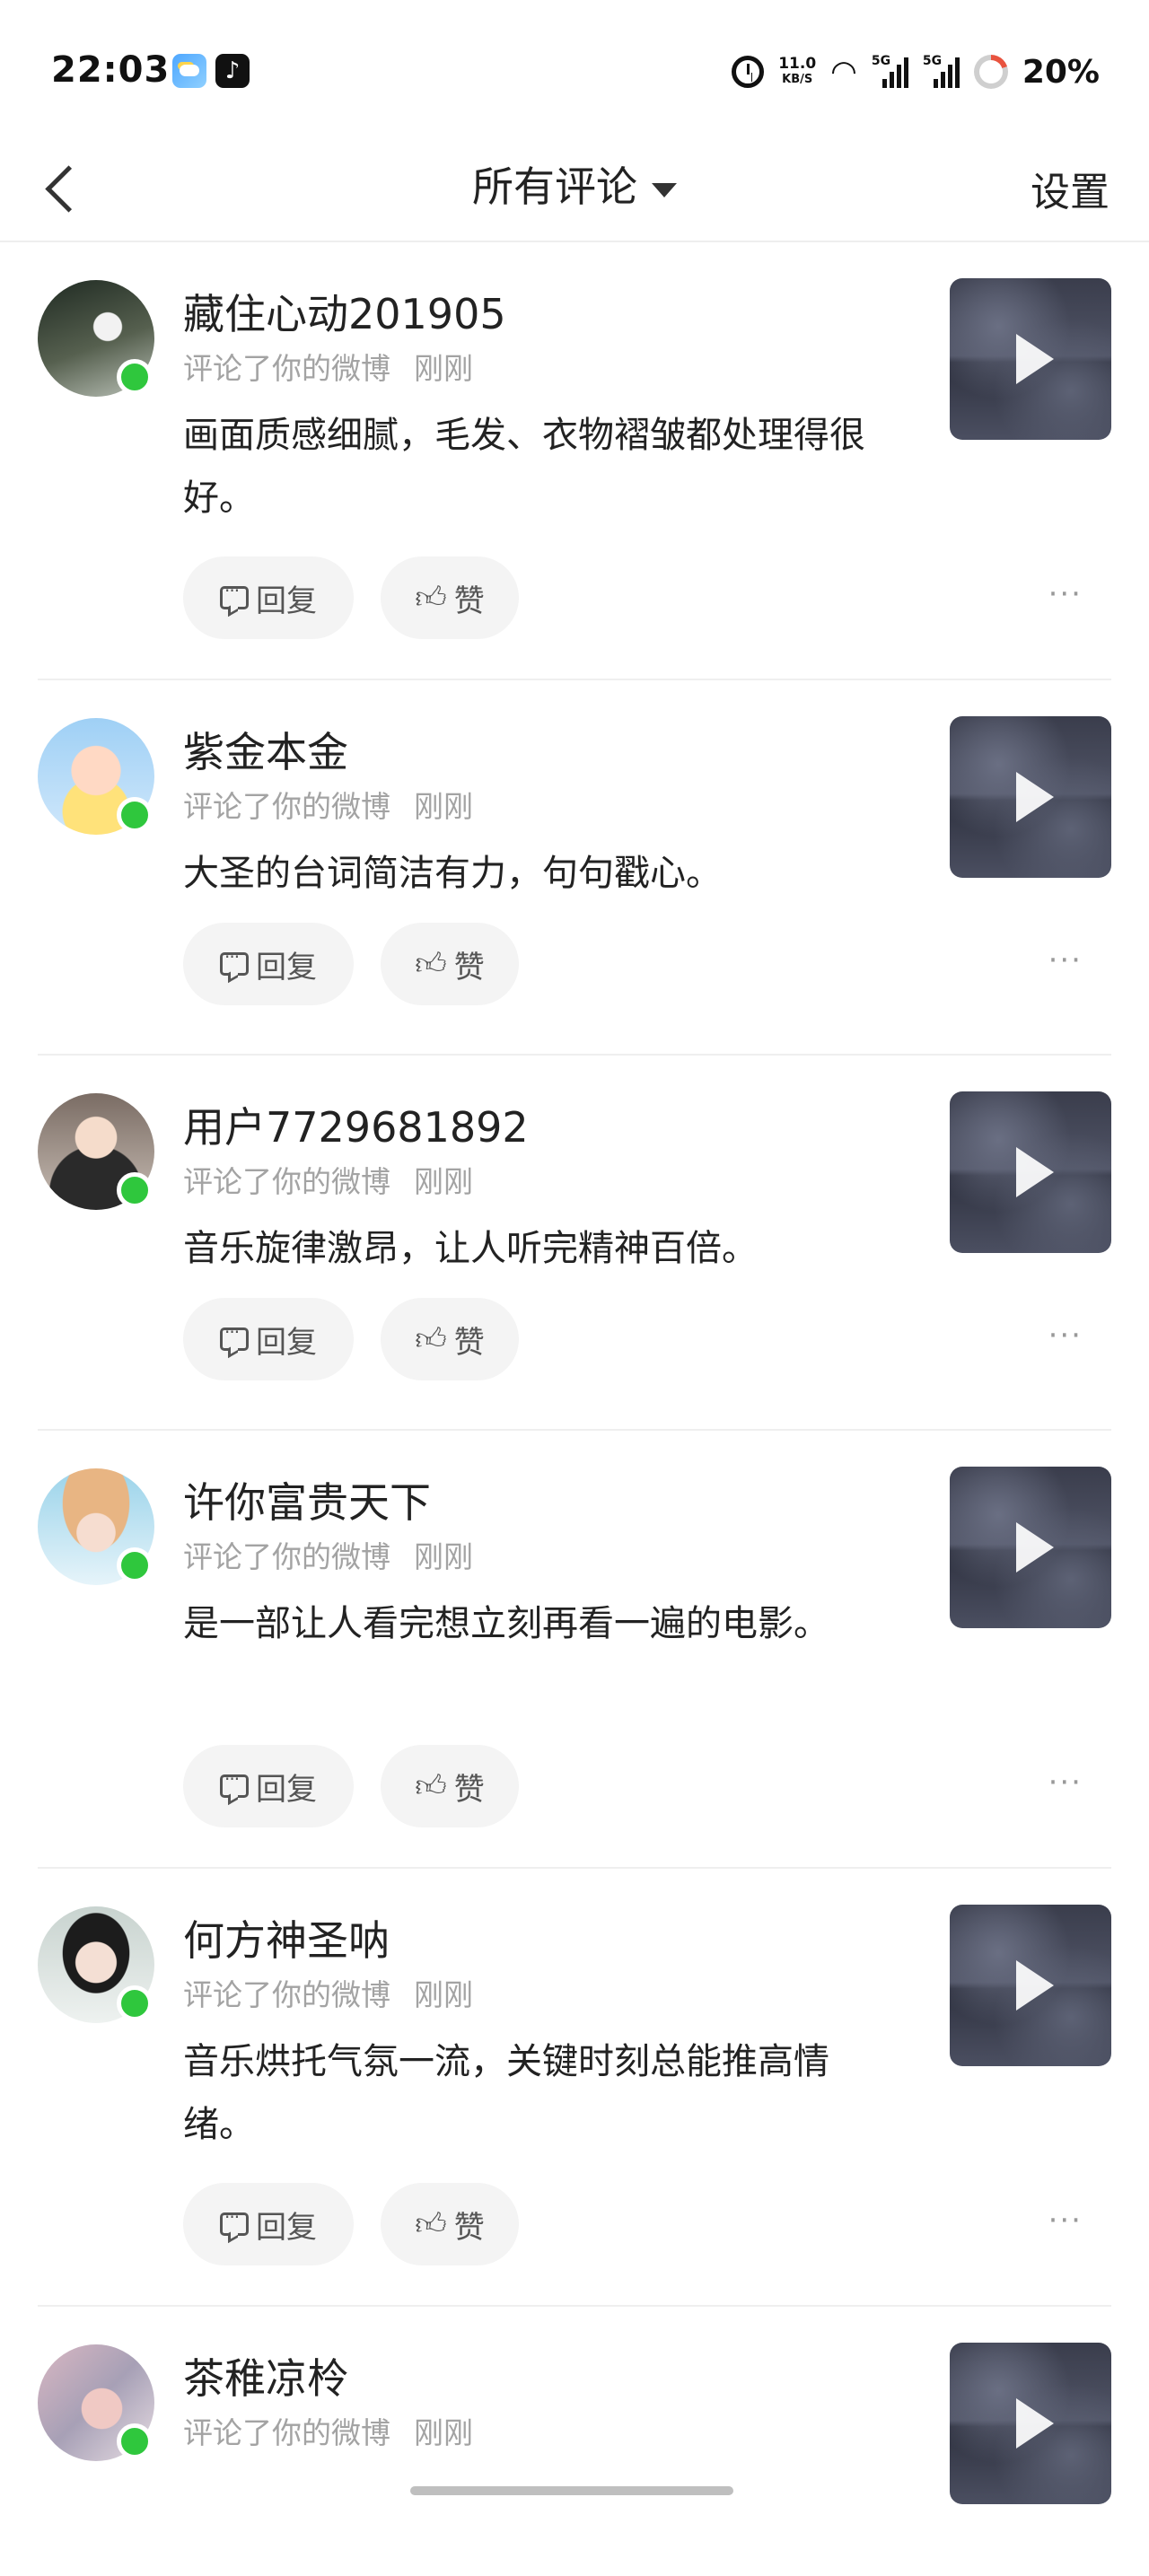 The image size is (1149, 2576). Describe the element at coordinates (344, 311) in the screenshot. I see `commenter-name: 藏住心动201905` at that location.